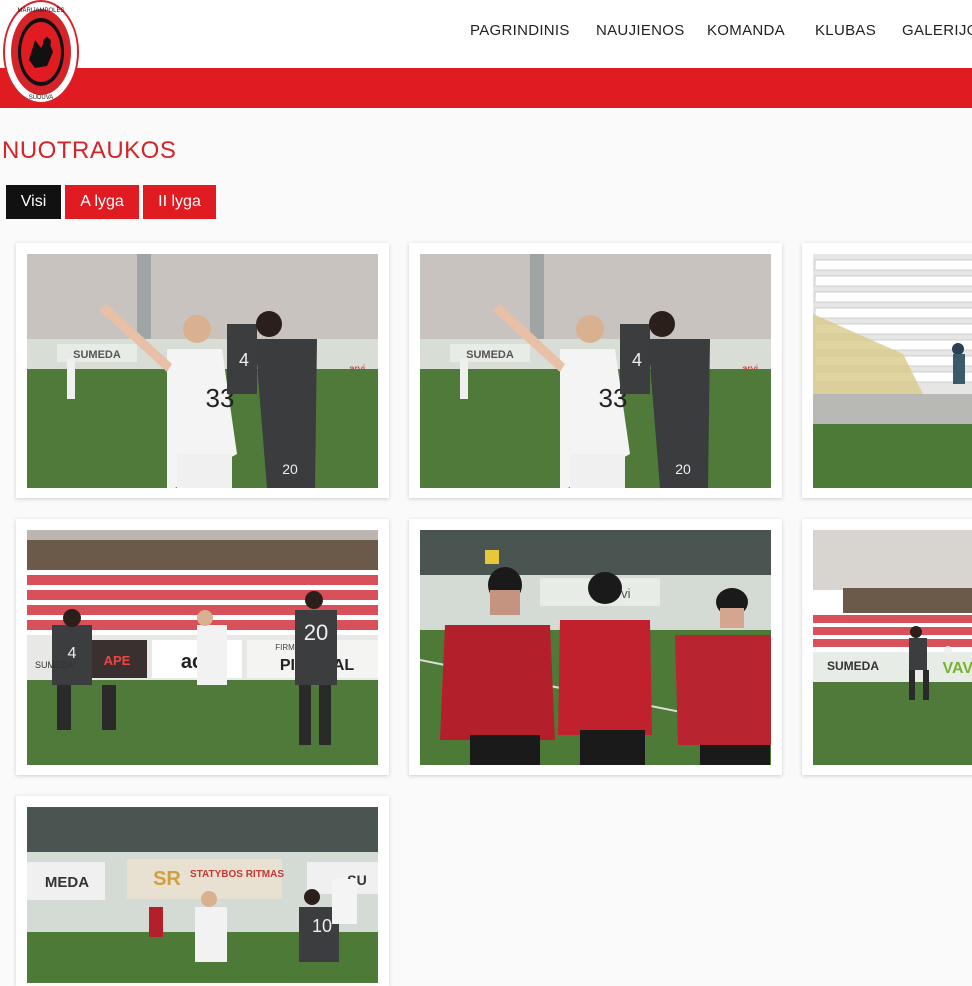 The image size is (972, 986). What do you see at coordinates (957, 668) in the screenshot?
I see `ad-sign: VAVA` at bounding box center [957, 668].